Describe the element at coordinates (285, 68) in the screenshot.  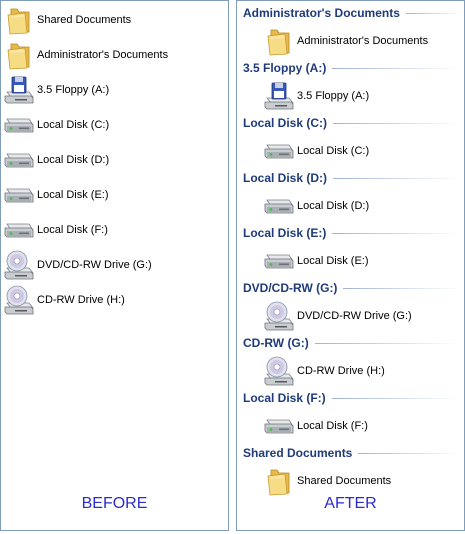
I see `group-header-label: 3.5 Floppy (A:)` at that location.